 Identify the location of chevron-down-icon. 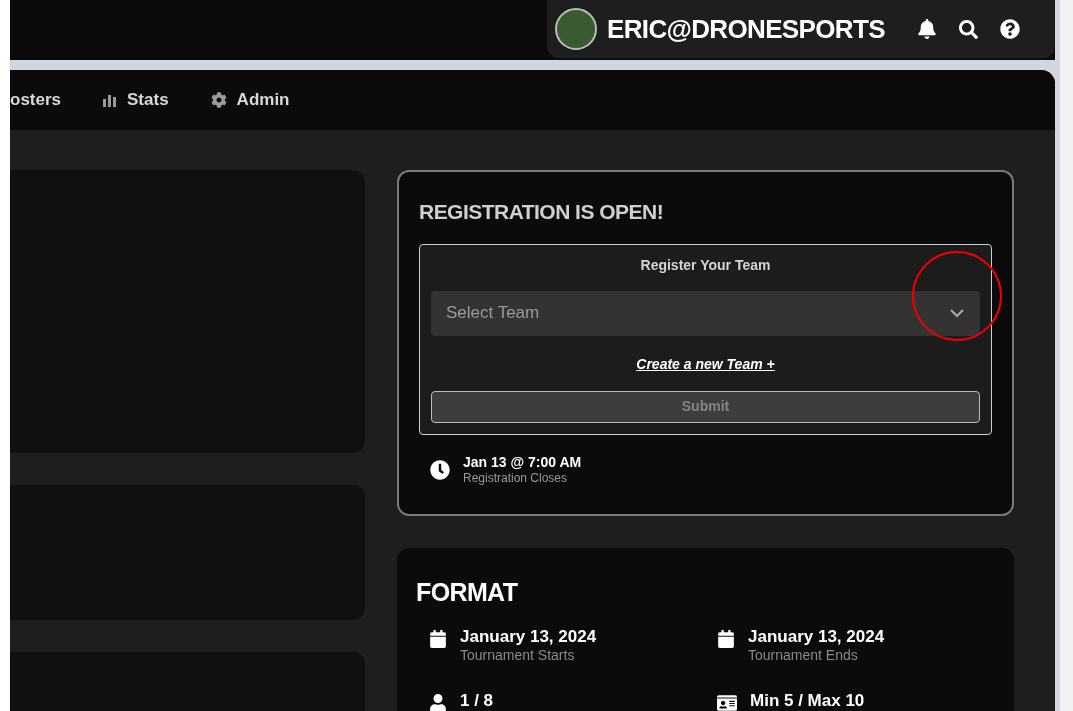
(957, 313).